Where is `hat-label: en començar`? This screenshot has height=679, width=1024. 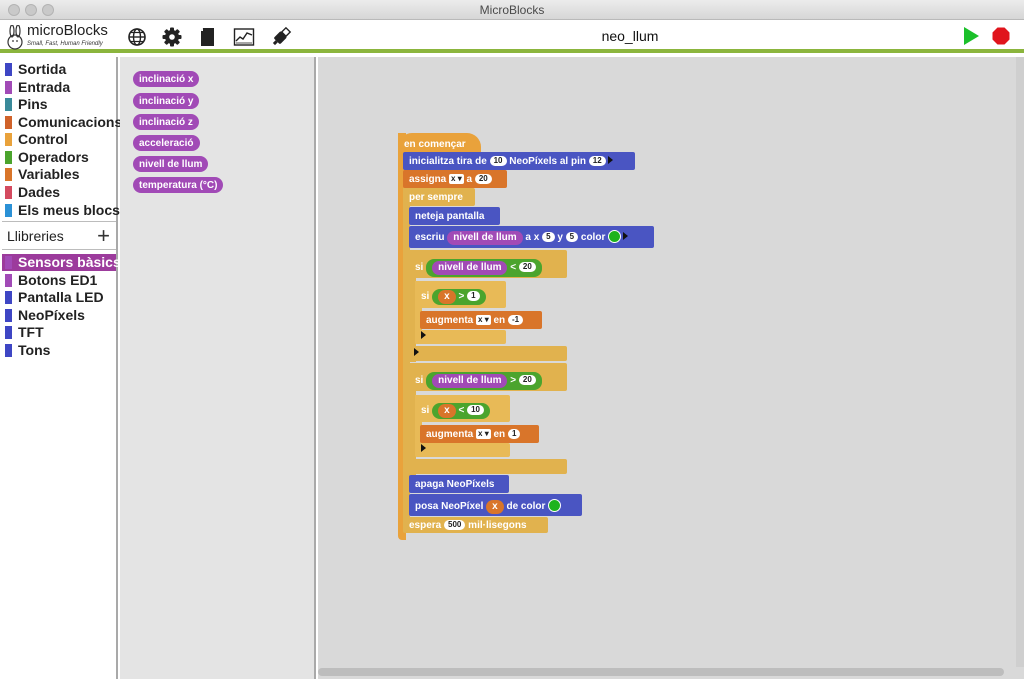 hat-label: en començar is located at coordinates (435, 144).